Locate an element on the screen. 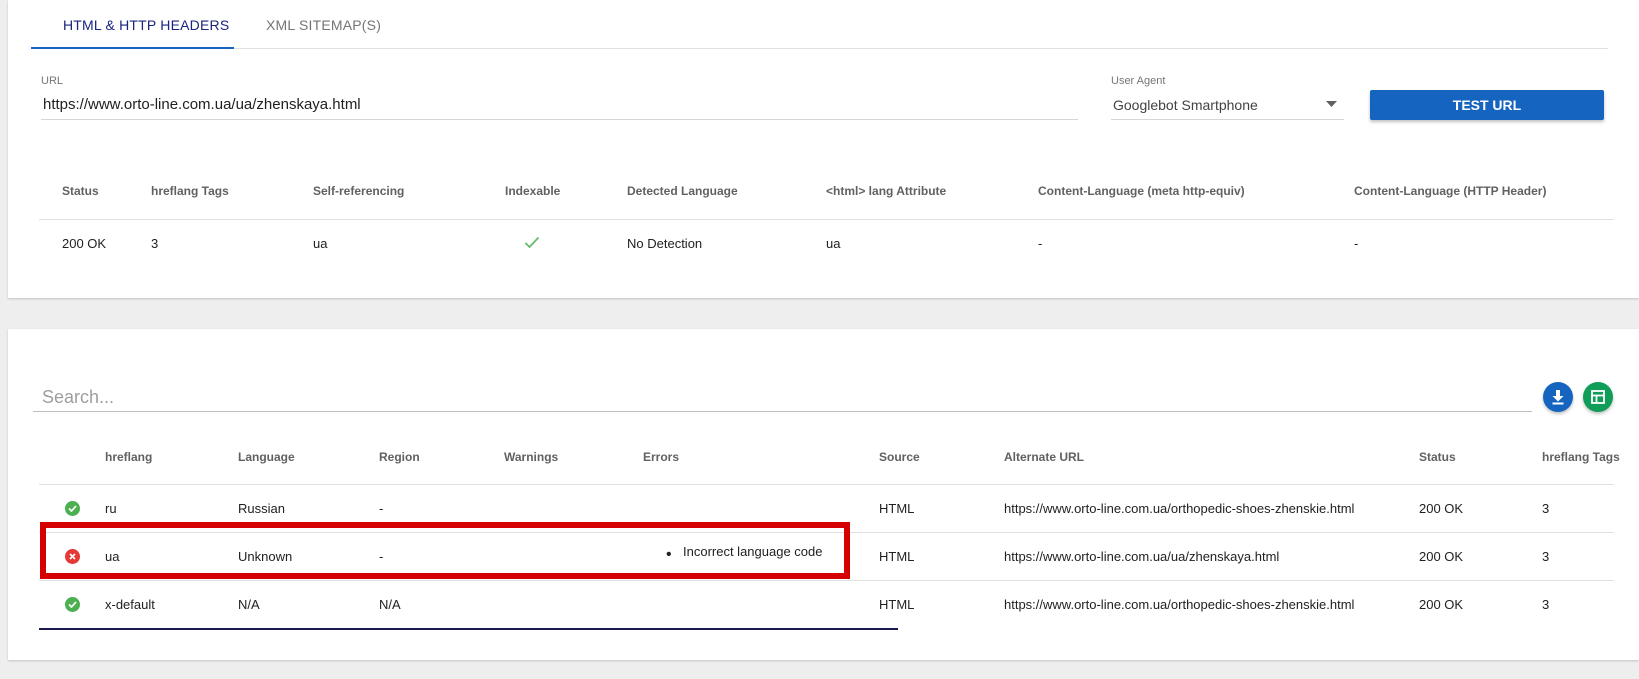 This screenshot has height=679, width=1639. active-tab-indicator is located at coordinates (132, 48).